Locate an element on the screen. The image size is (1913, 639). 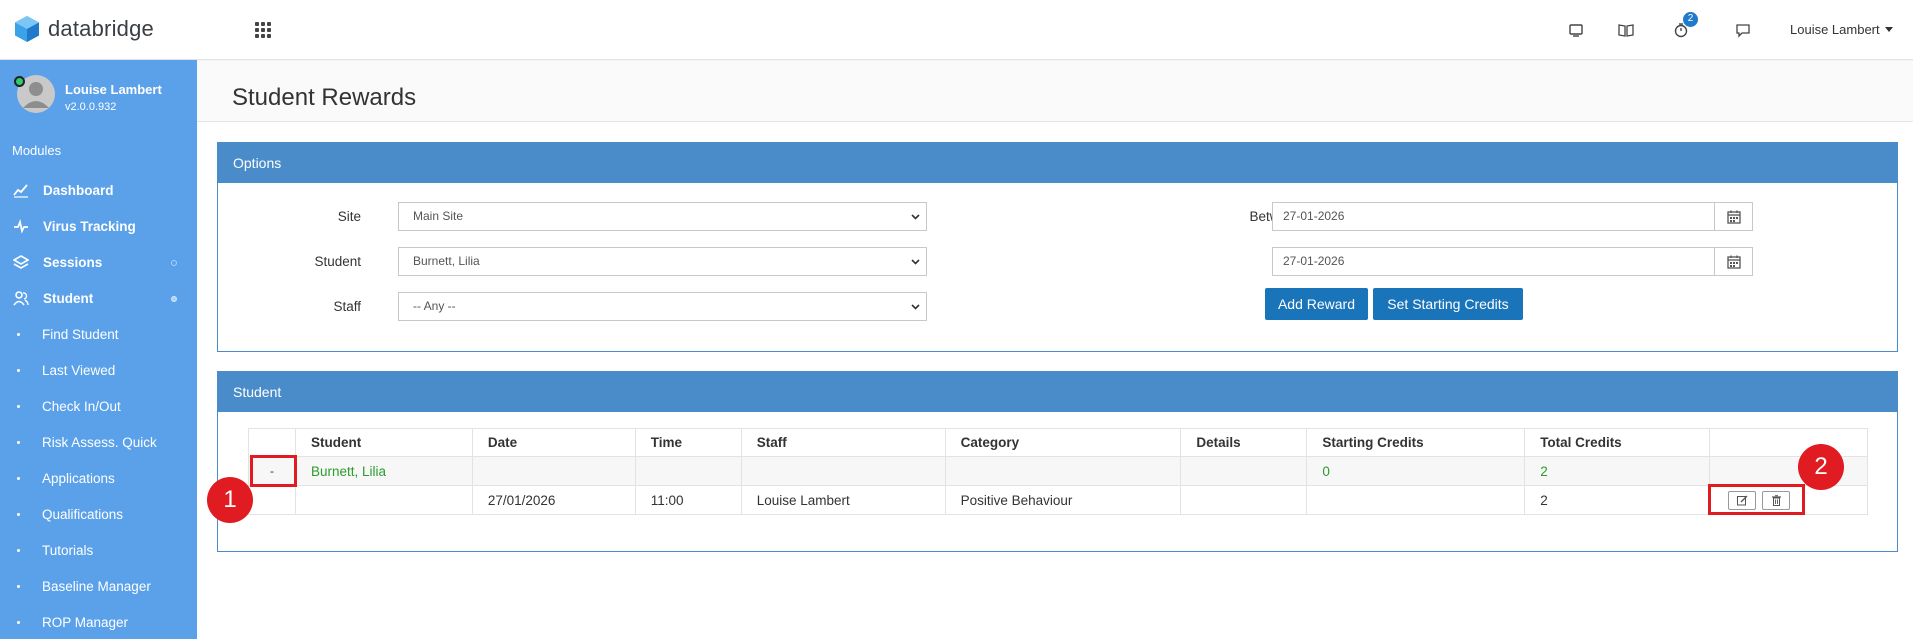
sidebar-subitem-baseline-manager: Baseline Manager is located at coordinates (98, 586).